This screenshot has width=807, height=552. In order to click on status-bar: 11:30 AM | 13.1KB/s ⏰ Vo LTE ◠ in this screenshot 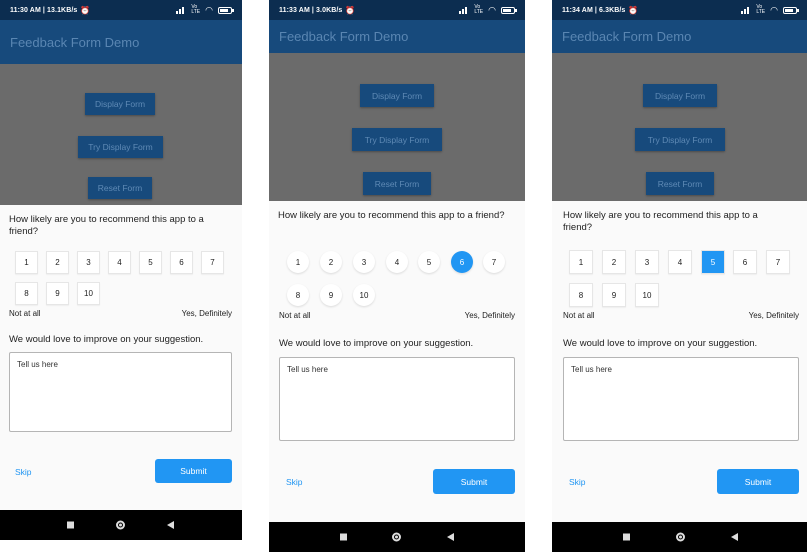, I will do `click(121, 10)`.